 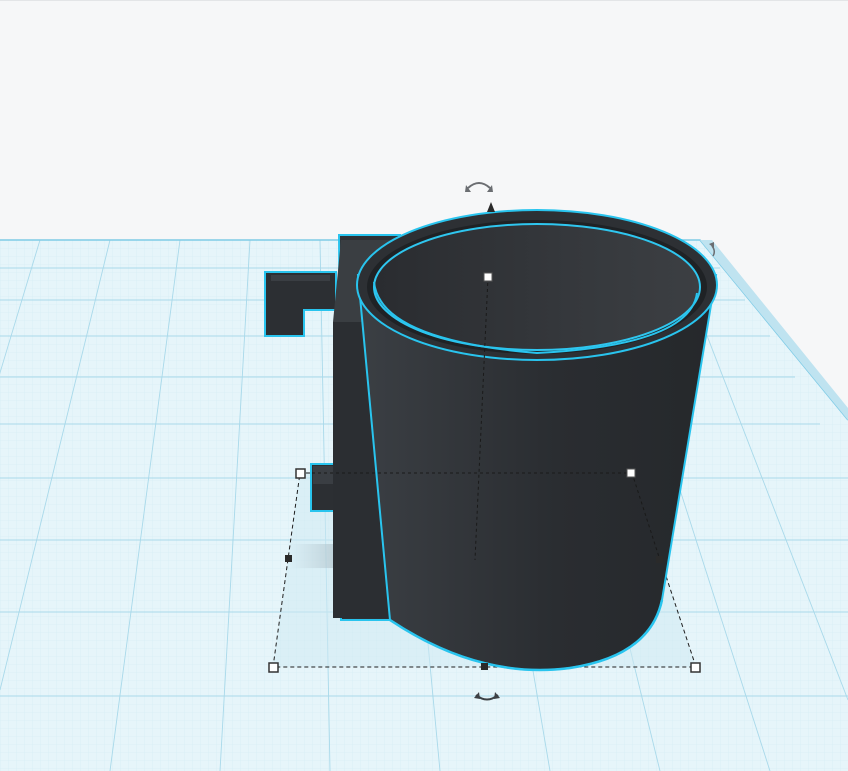 What do you see at coordinates (300, 473) in the screenshot?
I see `corner-handle-back-left` at bounding box center [300, 473].